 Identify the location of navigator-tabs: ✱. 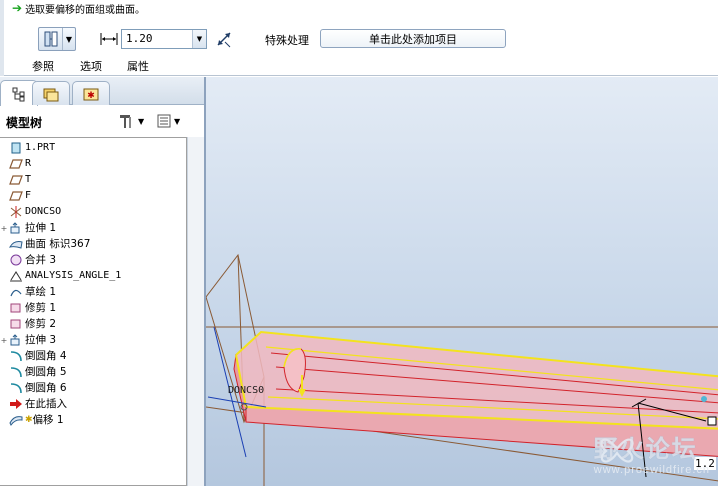
(102, 91).